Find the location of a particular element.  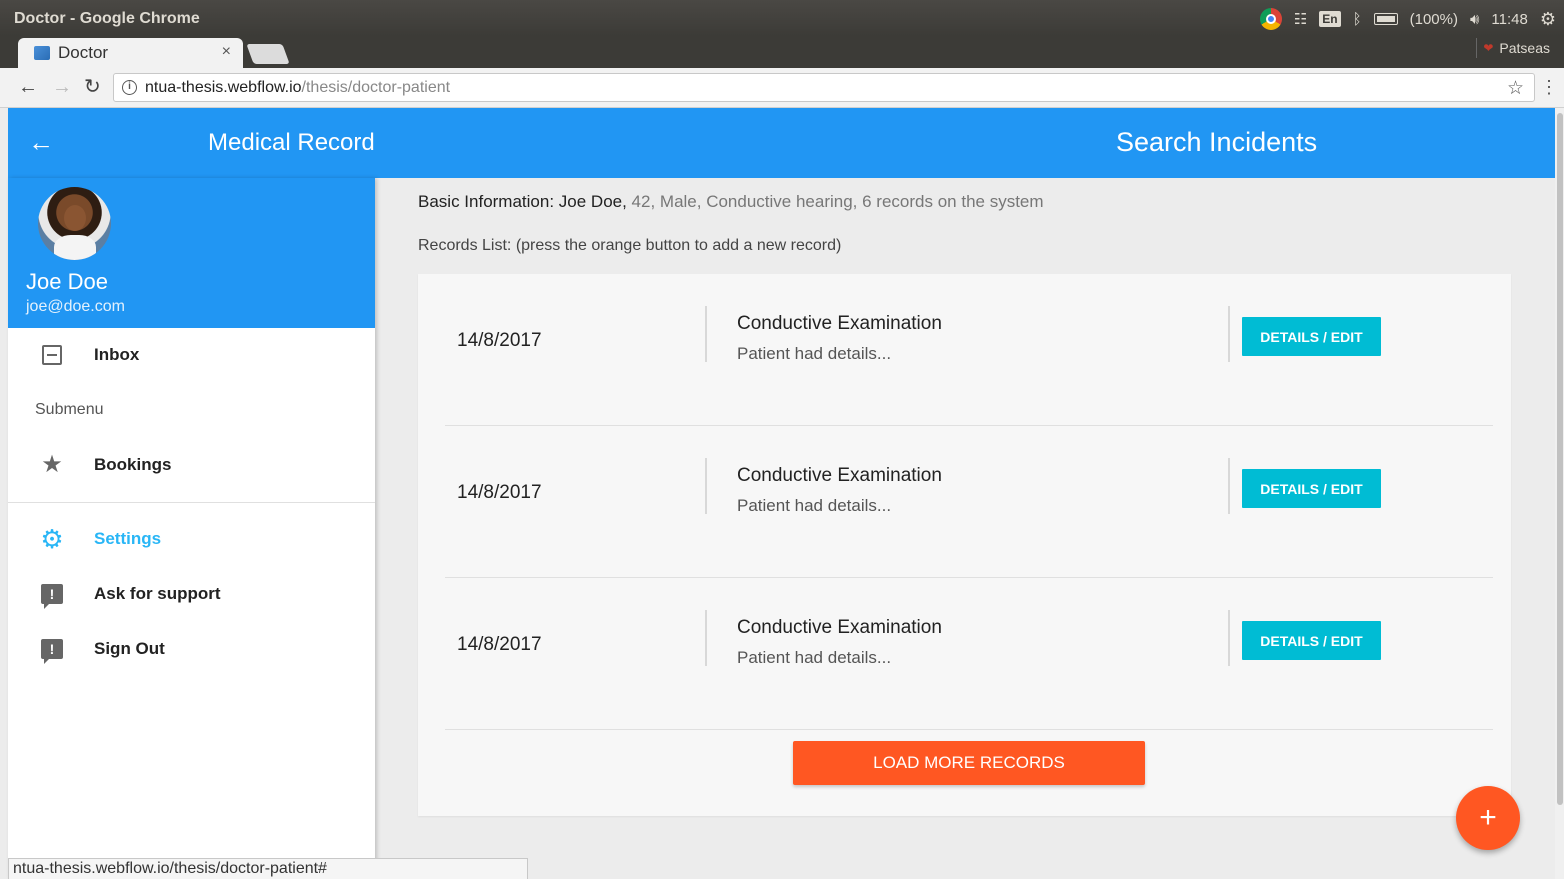

new-tab-button is located at coordinates (268, 54).